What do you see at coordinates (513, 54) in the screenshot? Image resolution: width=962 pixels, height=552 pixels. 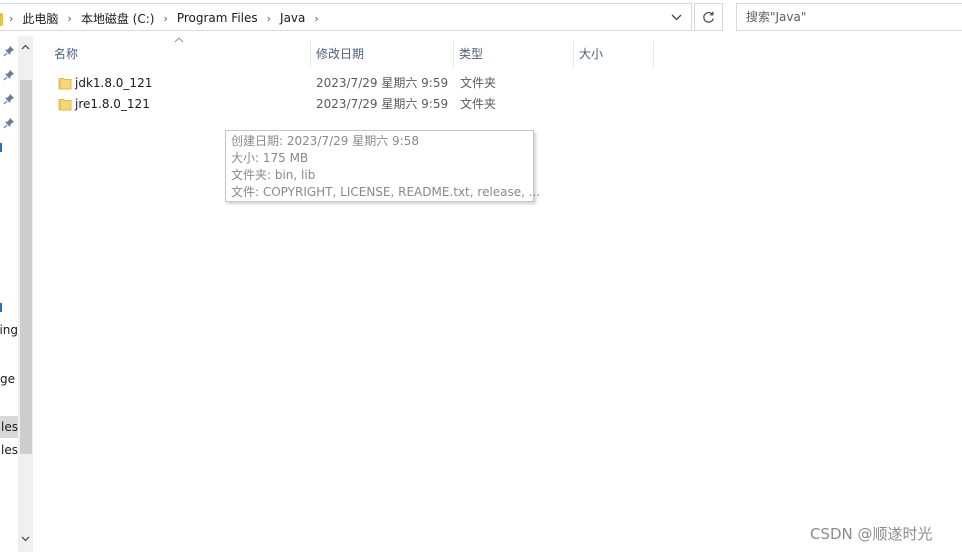 I see `column-header-type: 类型` at bounding box center [513, 54].